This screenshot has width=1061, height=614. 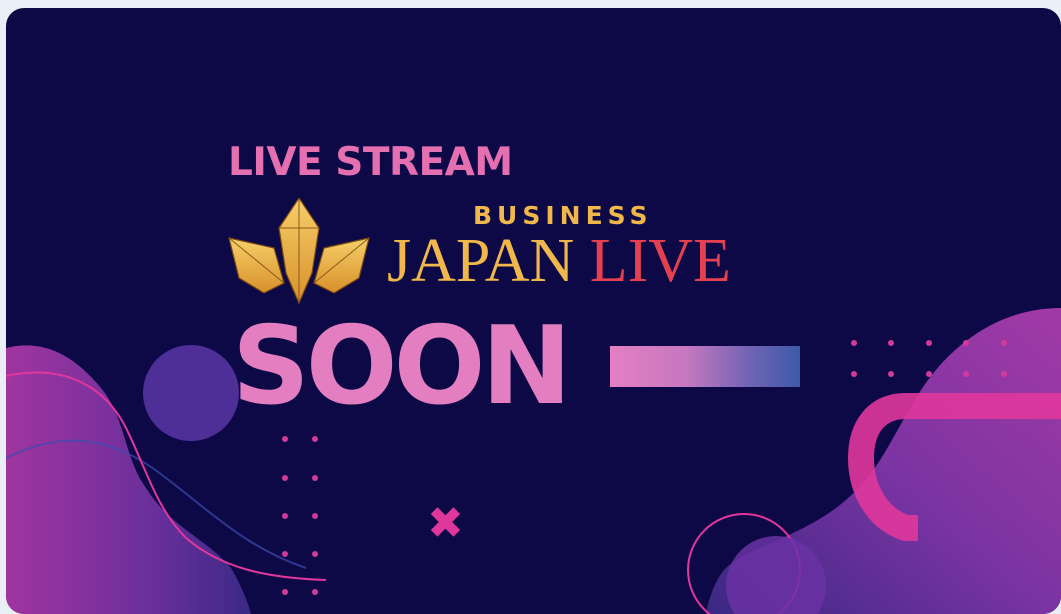 What do you see at coordinates (563, 215) in the screenshot?
I see `business-label: BUSINESS` at bounding box center [563, 215].